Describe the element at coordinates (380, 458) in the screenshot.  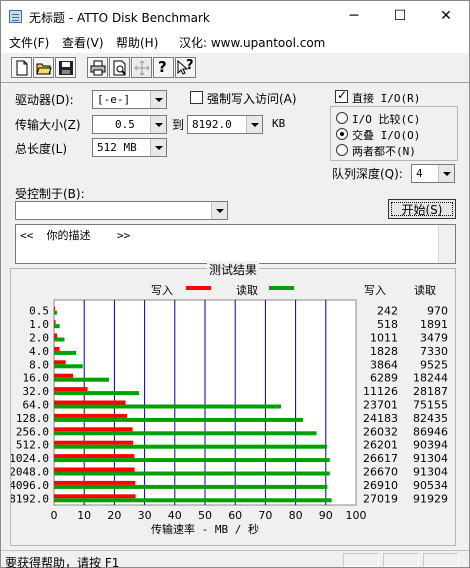
I see `write-value: 26617` at that location.